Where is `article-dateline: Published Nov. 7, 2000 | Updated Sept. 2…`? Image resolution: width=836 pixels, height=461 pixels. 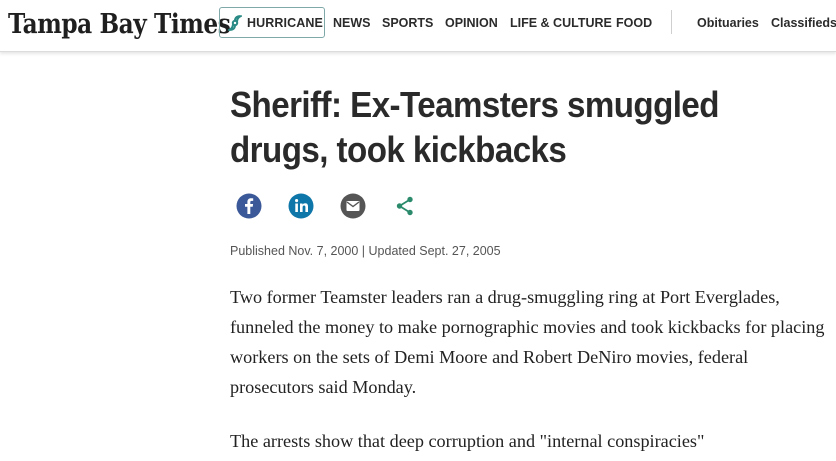
article-dateline: Published Nov. 7, 2000 | Updated Sept. 2… is located at coordinates (365, 251).